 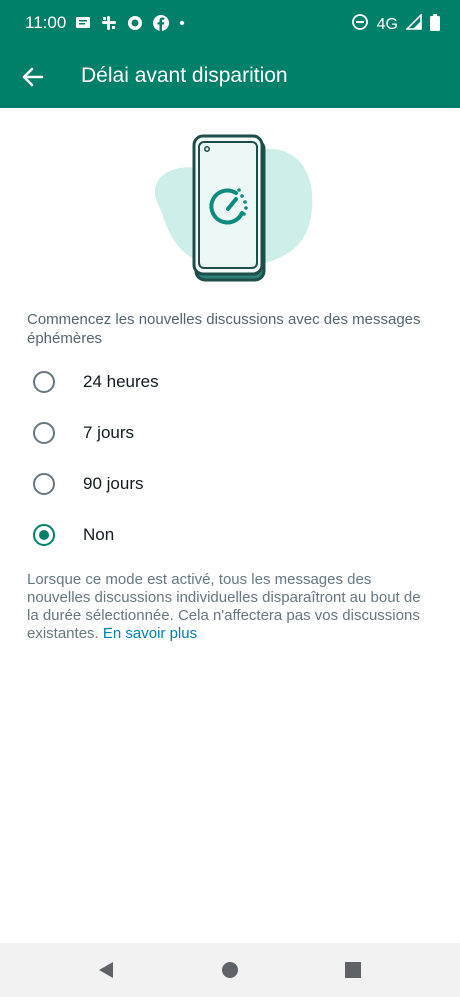 What do you see at coordinates (413, 24) in the screenshot?
I see `signal-icon` at bounding box center [413, 24].